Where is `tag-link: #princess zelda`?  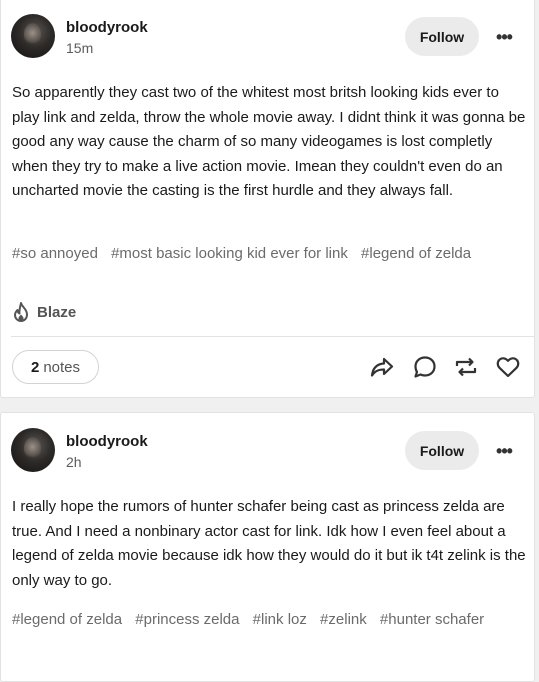 tag-link: #princess zelda is located at coordinates (187, 620).